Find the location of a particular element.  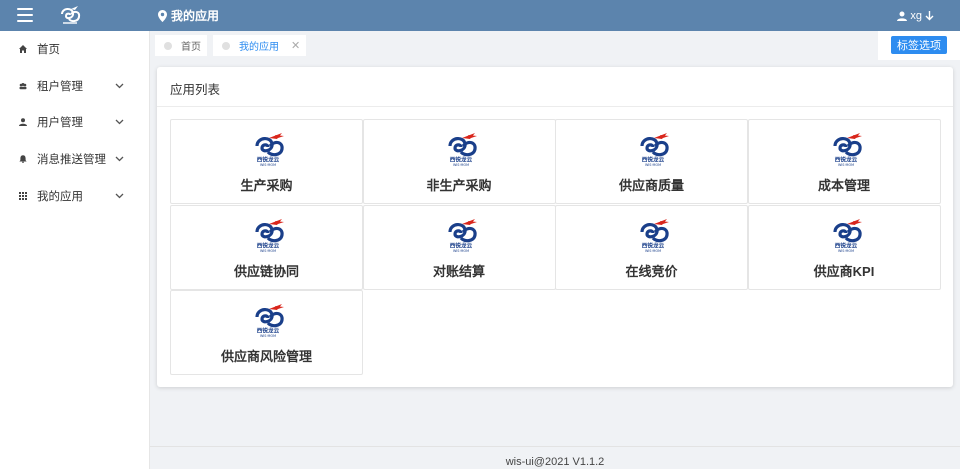

arrow-down-icon is located at coordinates (929, 16).